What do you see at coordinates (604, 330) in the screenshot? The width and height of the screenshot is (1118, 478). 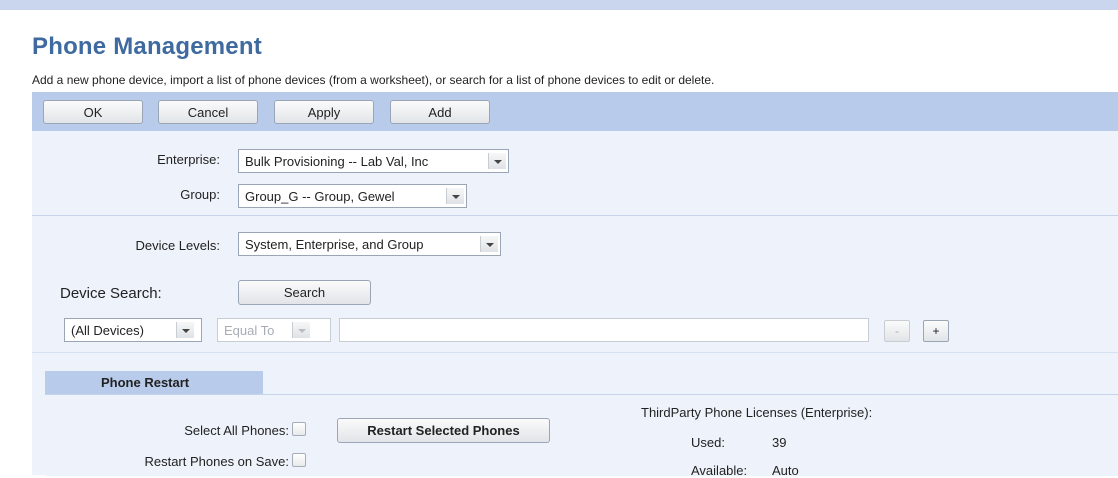 I see `search-query-input` at bounding box center [604, 330].